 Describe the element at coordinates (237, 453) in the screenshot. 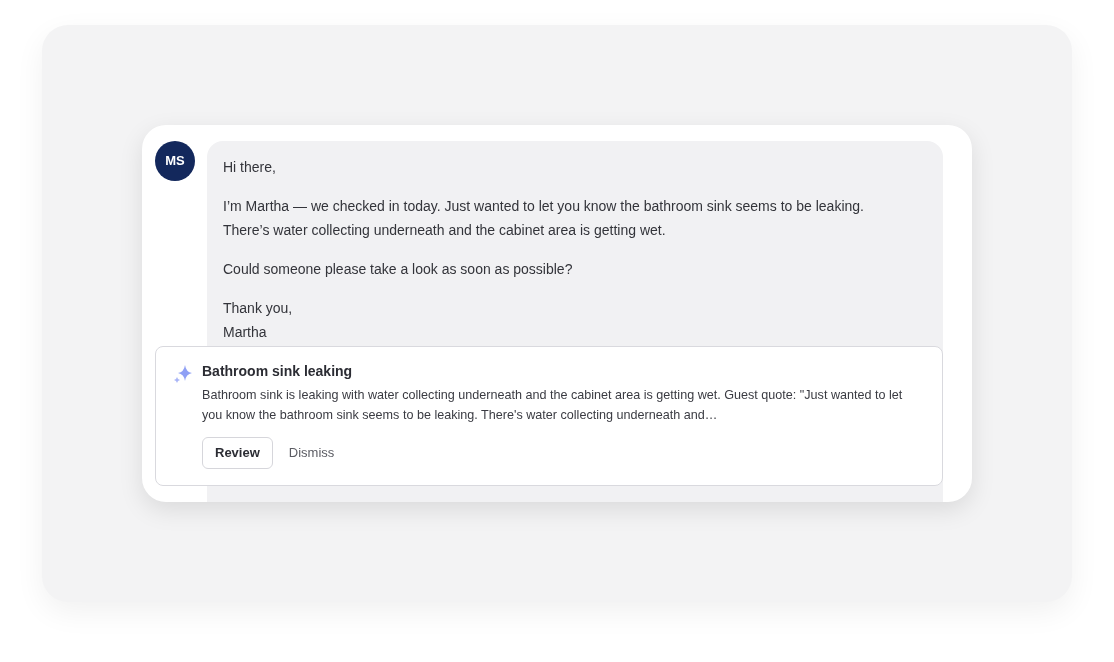

I see `review-button: Review` at that location.